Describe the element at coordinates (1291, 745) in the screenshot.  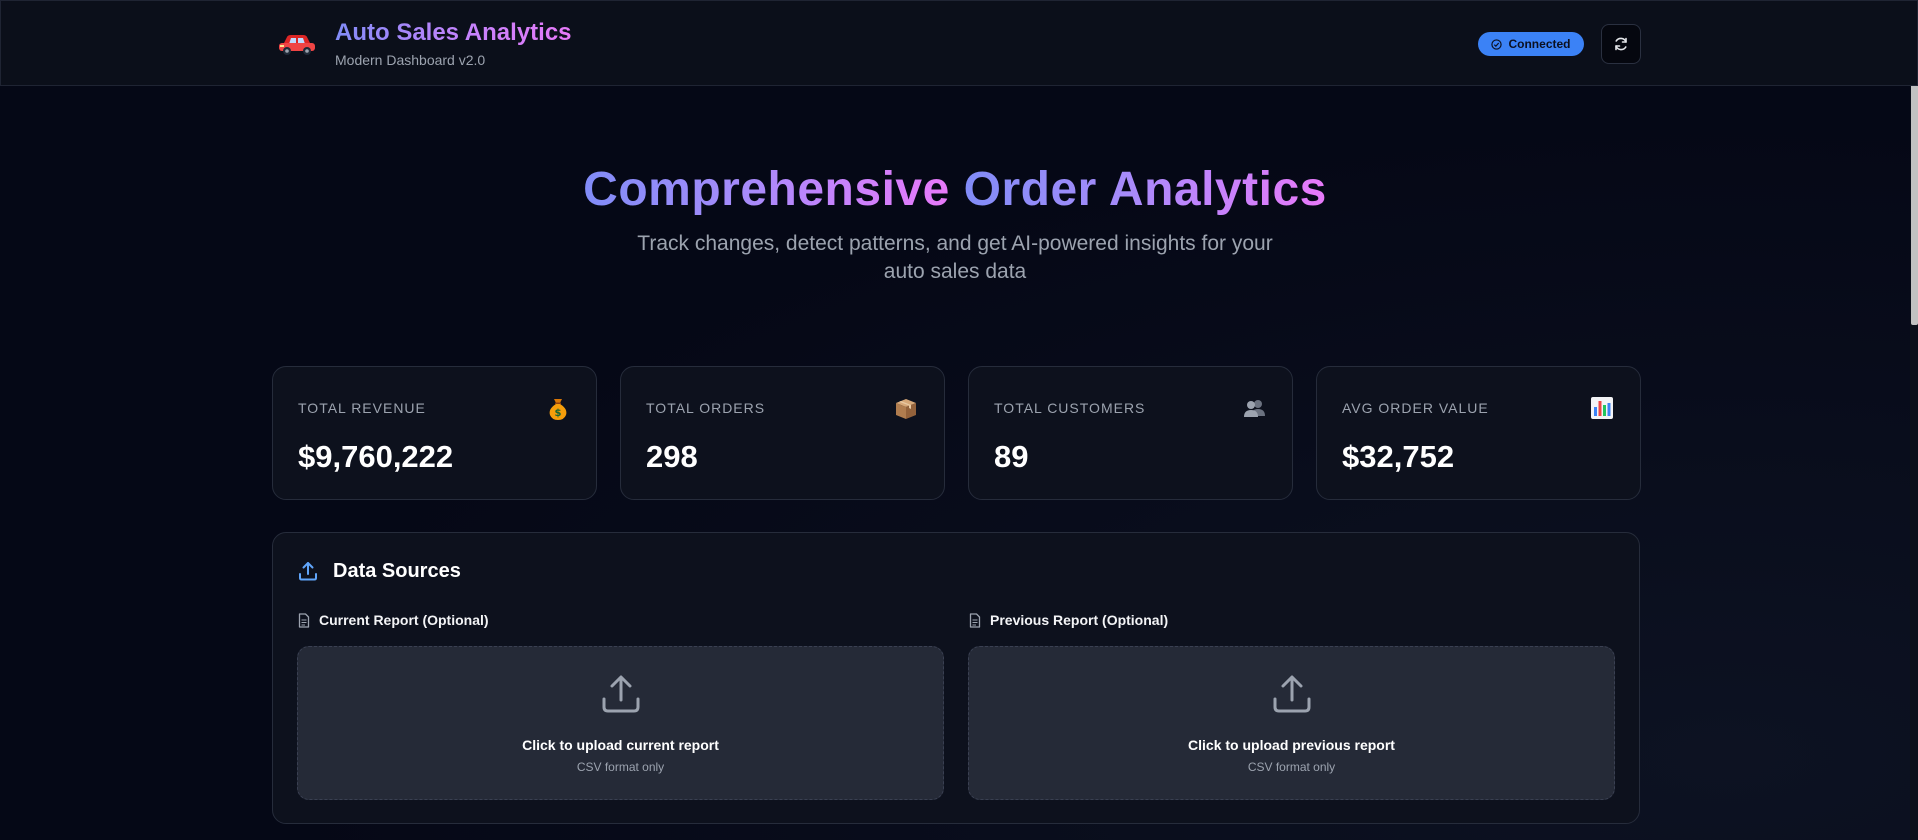
I see `dropzone-title: Click to upload previous report` at that location.